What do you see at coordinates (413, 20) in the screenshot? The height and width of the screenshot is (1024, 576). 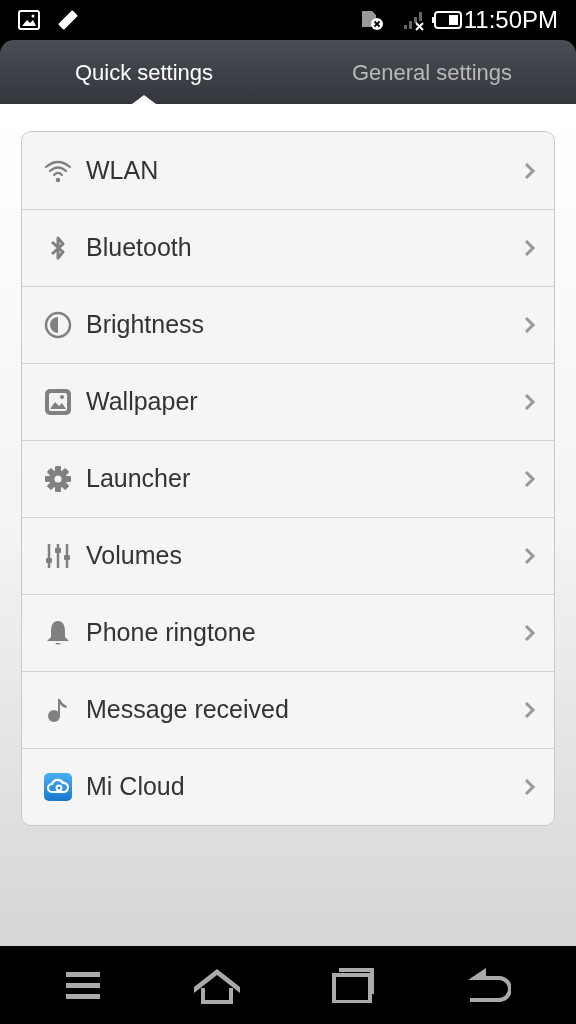 I see `signal-icon` at bounding box center [413, 20].